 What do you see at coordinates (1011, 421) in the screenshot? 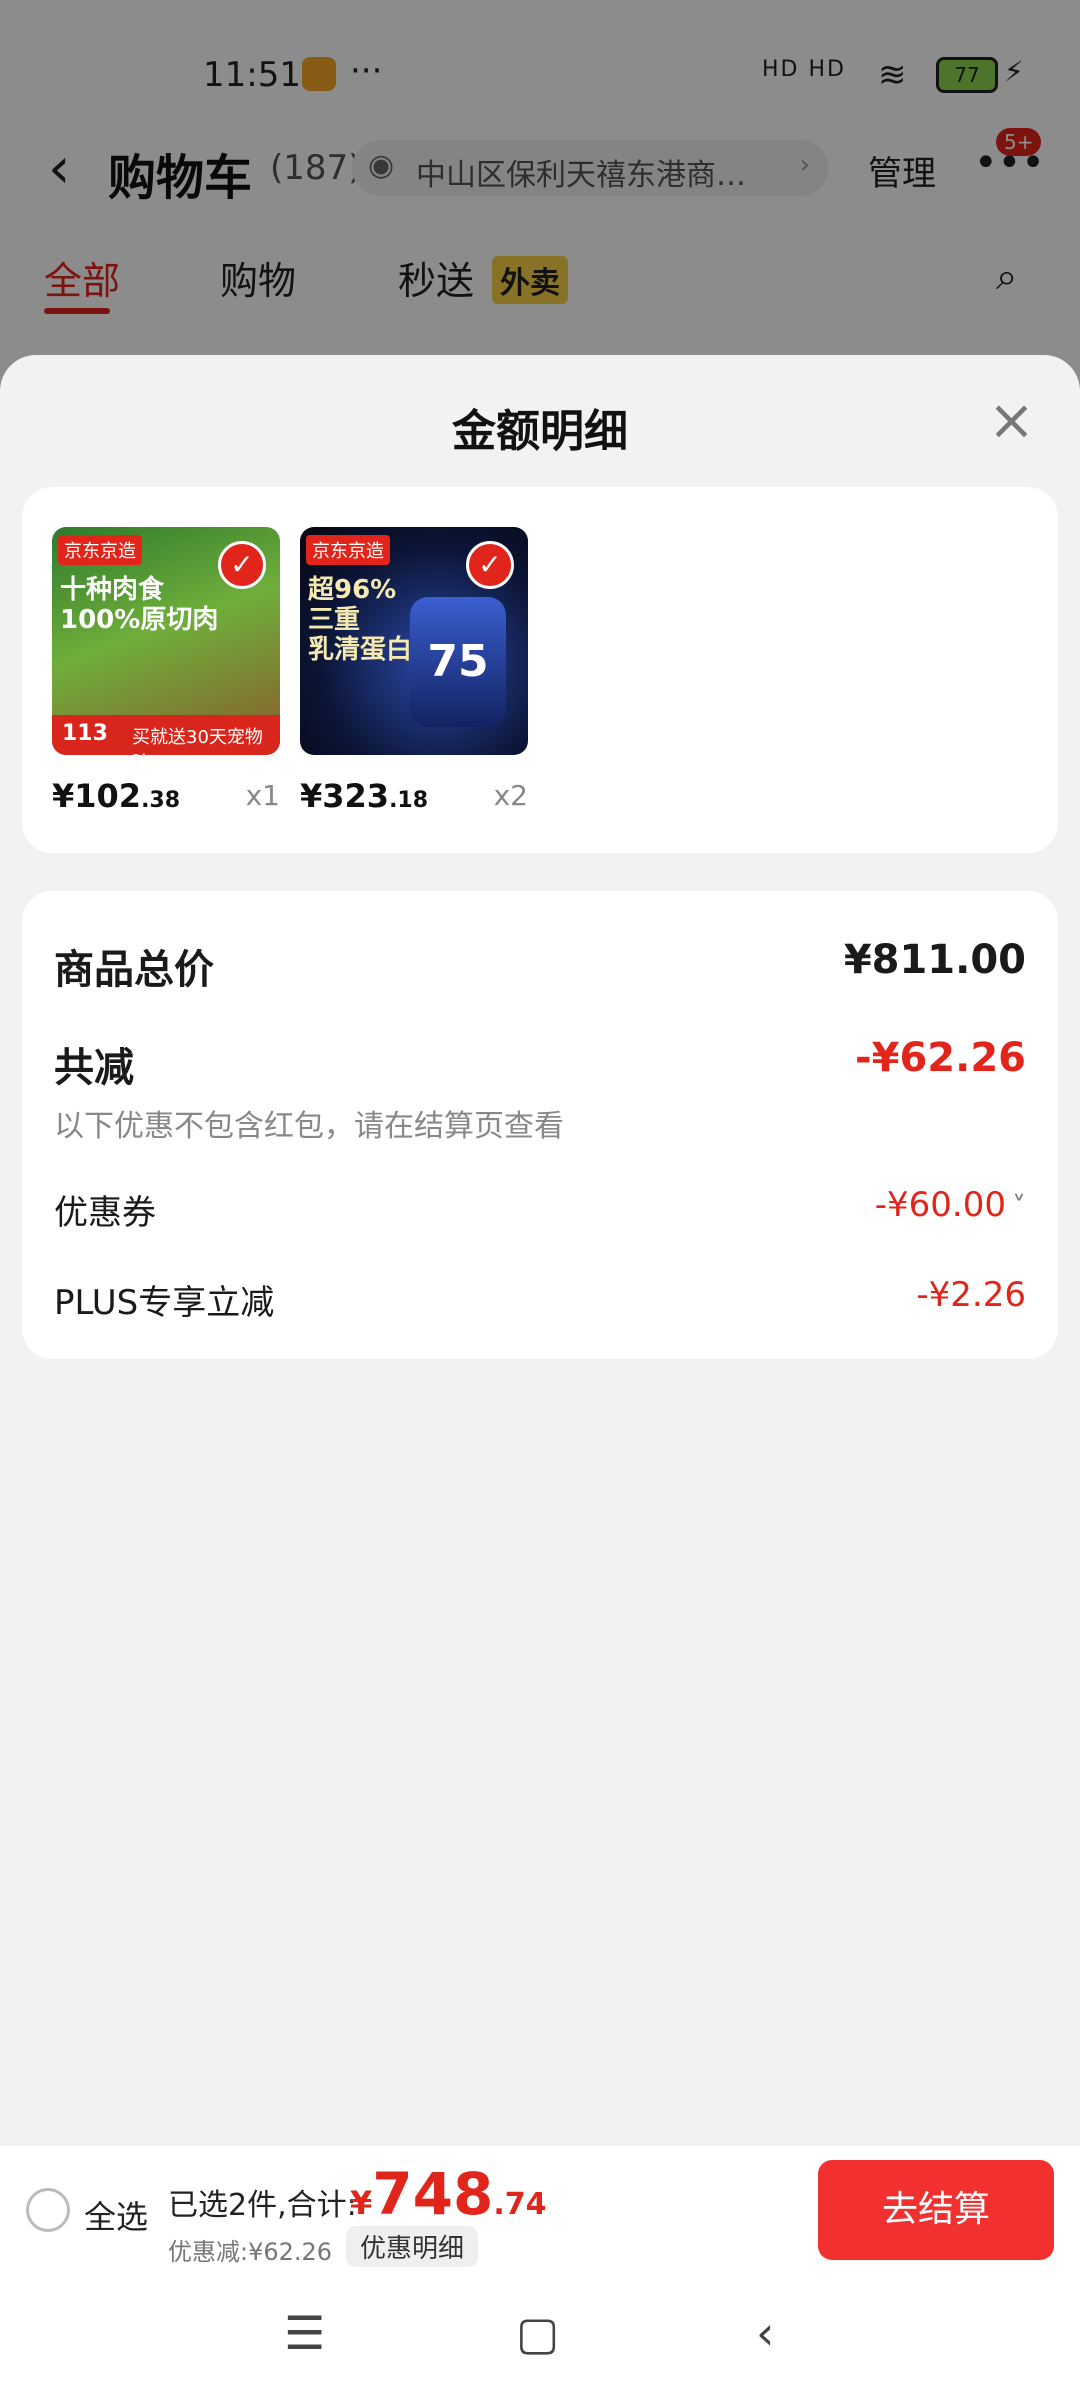
I see `close-icon: ×` at bounding box center [1011, 421].